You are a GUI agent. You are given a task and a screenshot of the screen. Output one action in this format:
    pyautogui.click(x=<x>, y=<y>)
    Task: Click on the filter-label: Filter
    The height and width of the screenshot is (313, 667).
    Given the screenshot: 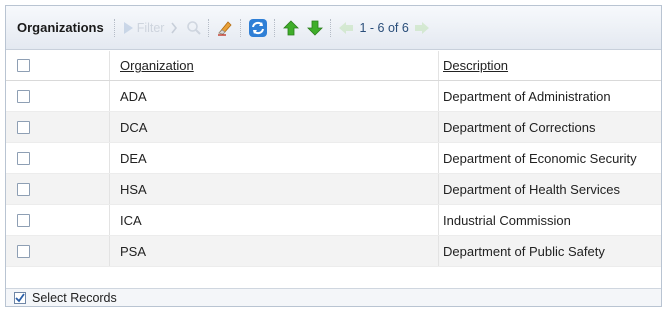 What is the action you would take?
    pyautogui.click(x=150, y=27)
    